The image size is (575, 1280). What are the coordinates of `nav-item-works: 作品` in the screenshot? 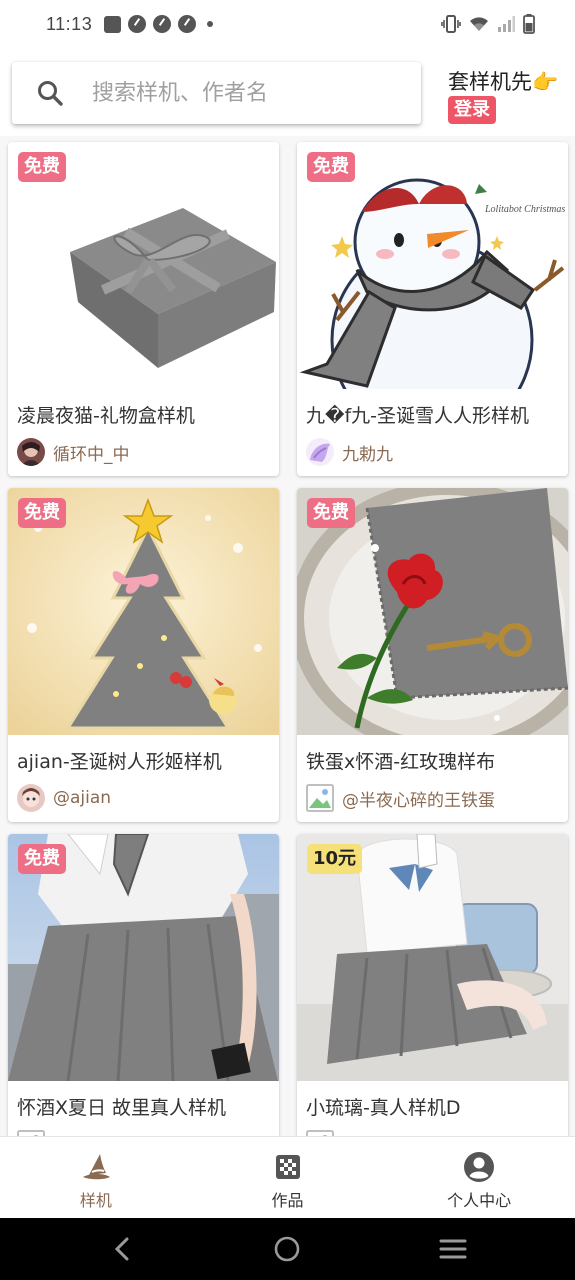 It's located at (288, 1177).